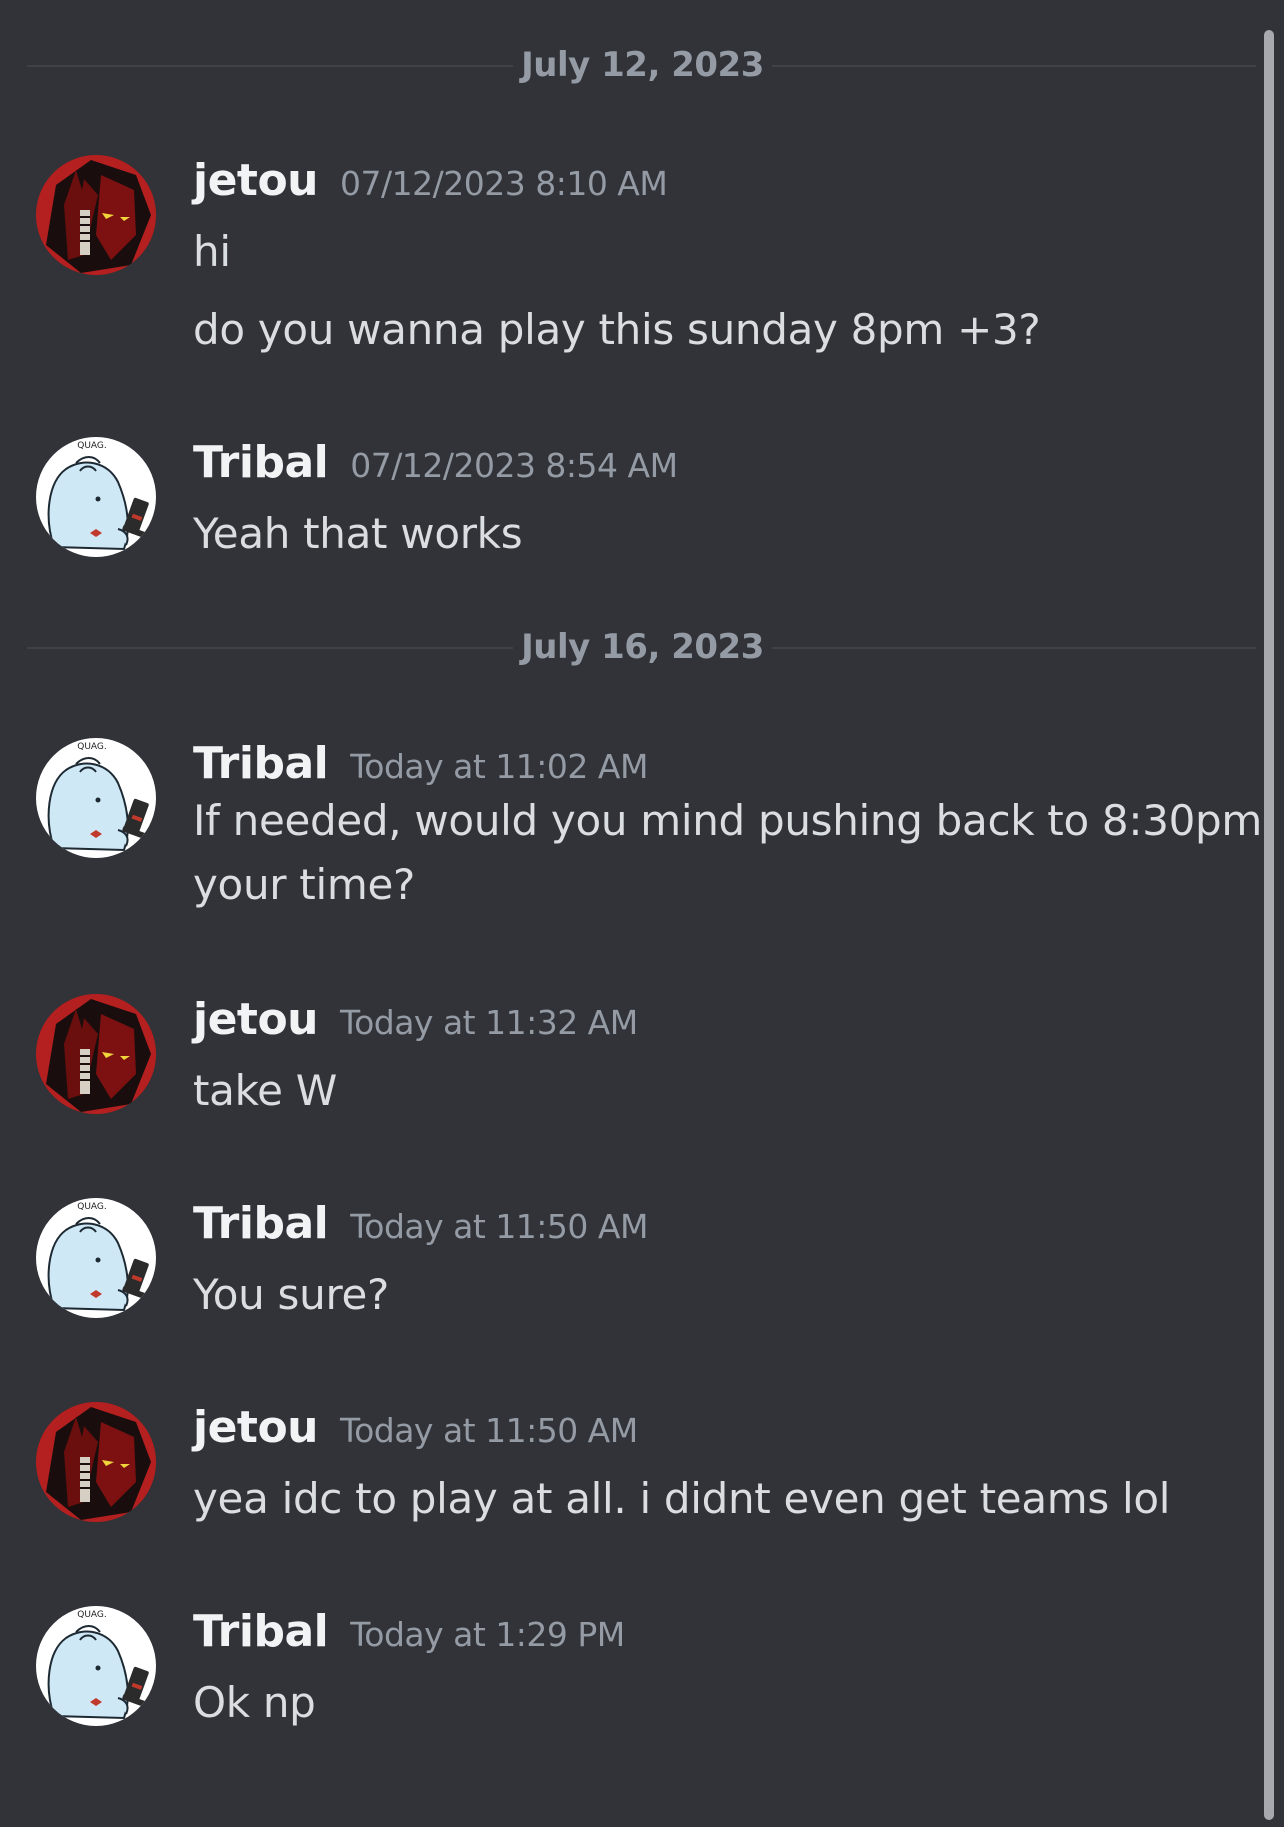  Describe the element at coordinates (514, 465) in the screenshot. I see `message-timestamp: 07/12/2023 8:54 AM` at that location.